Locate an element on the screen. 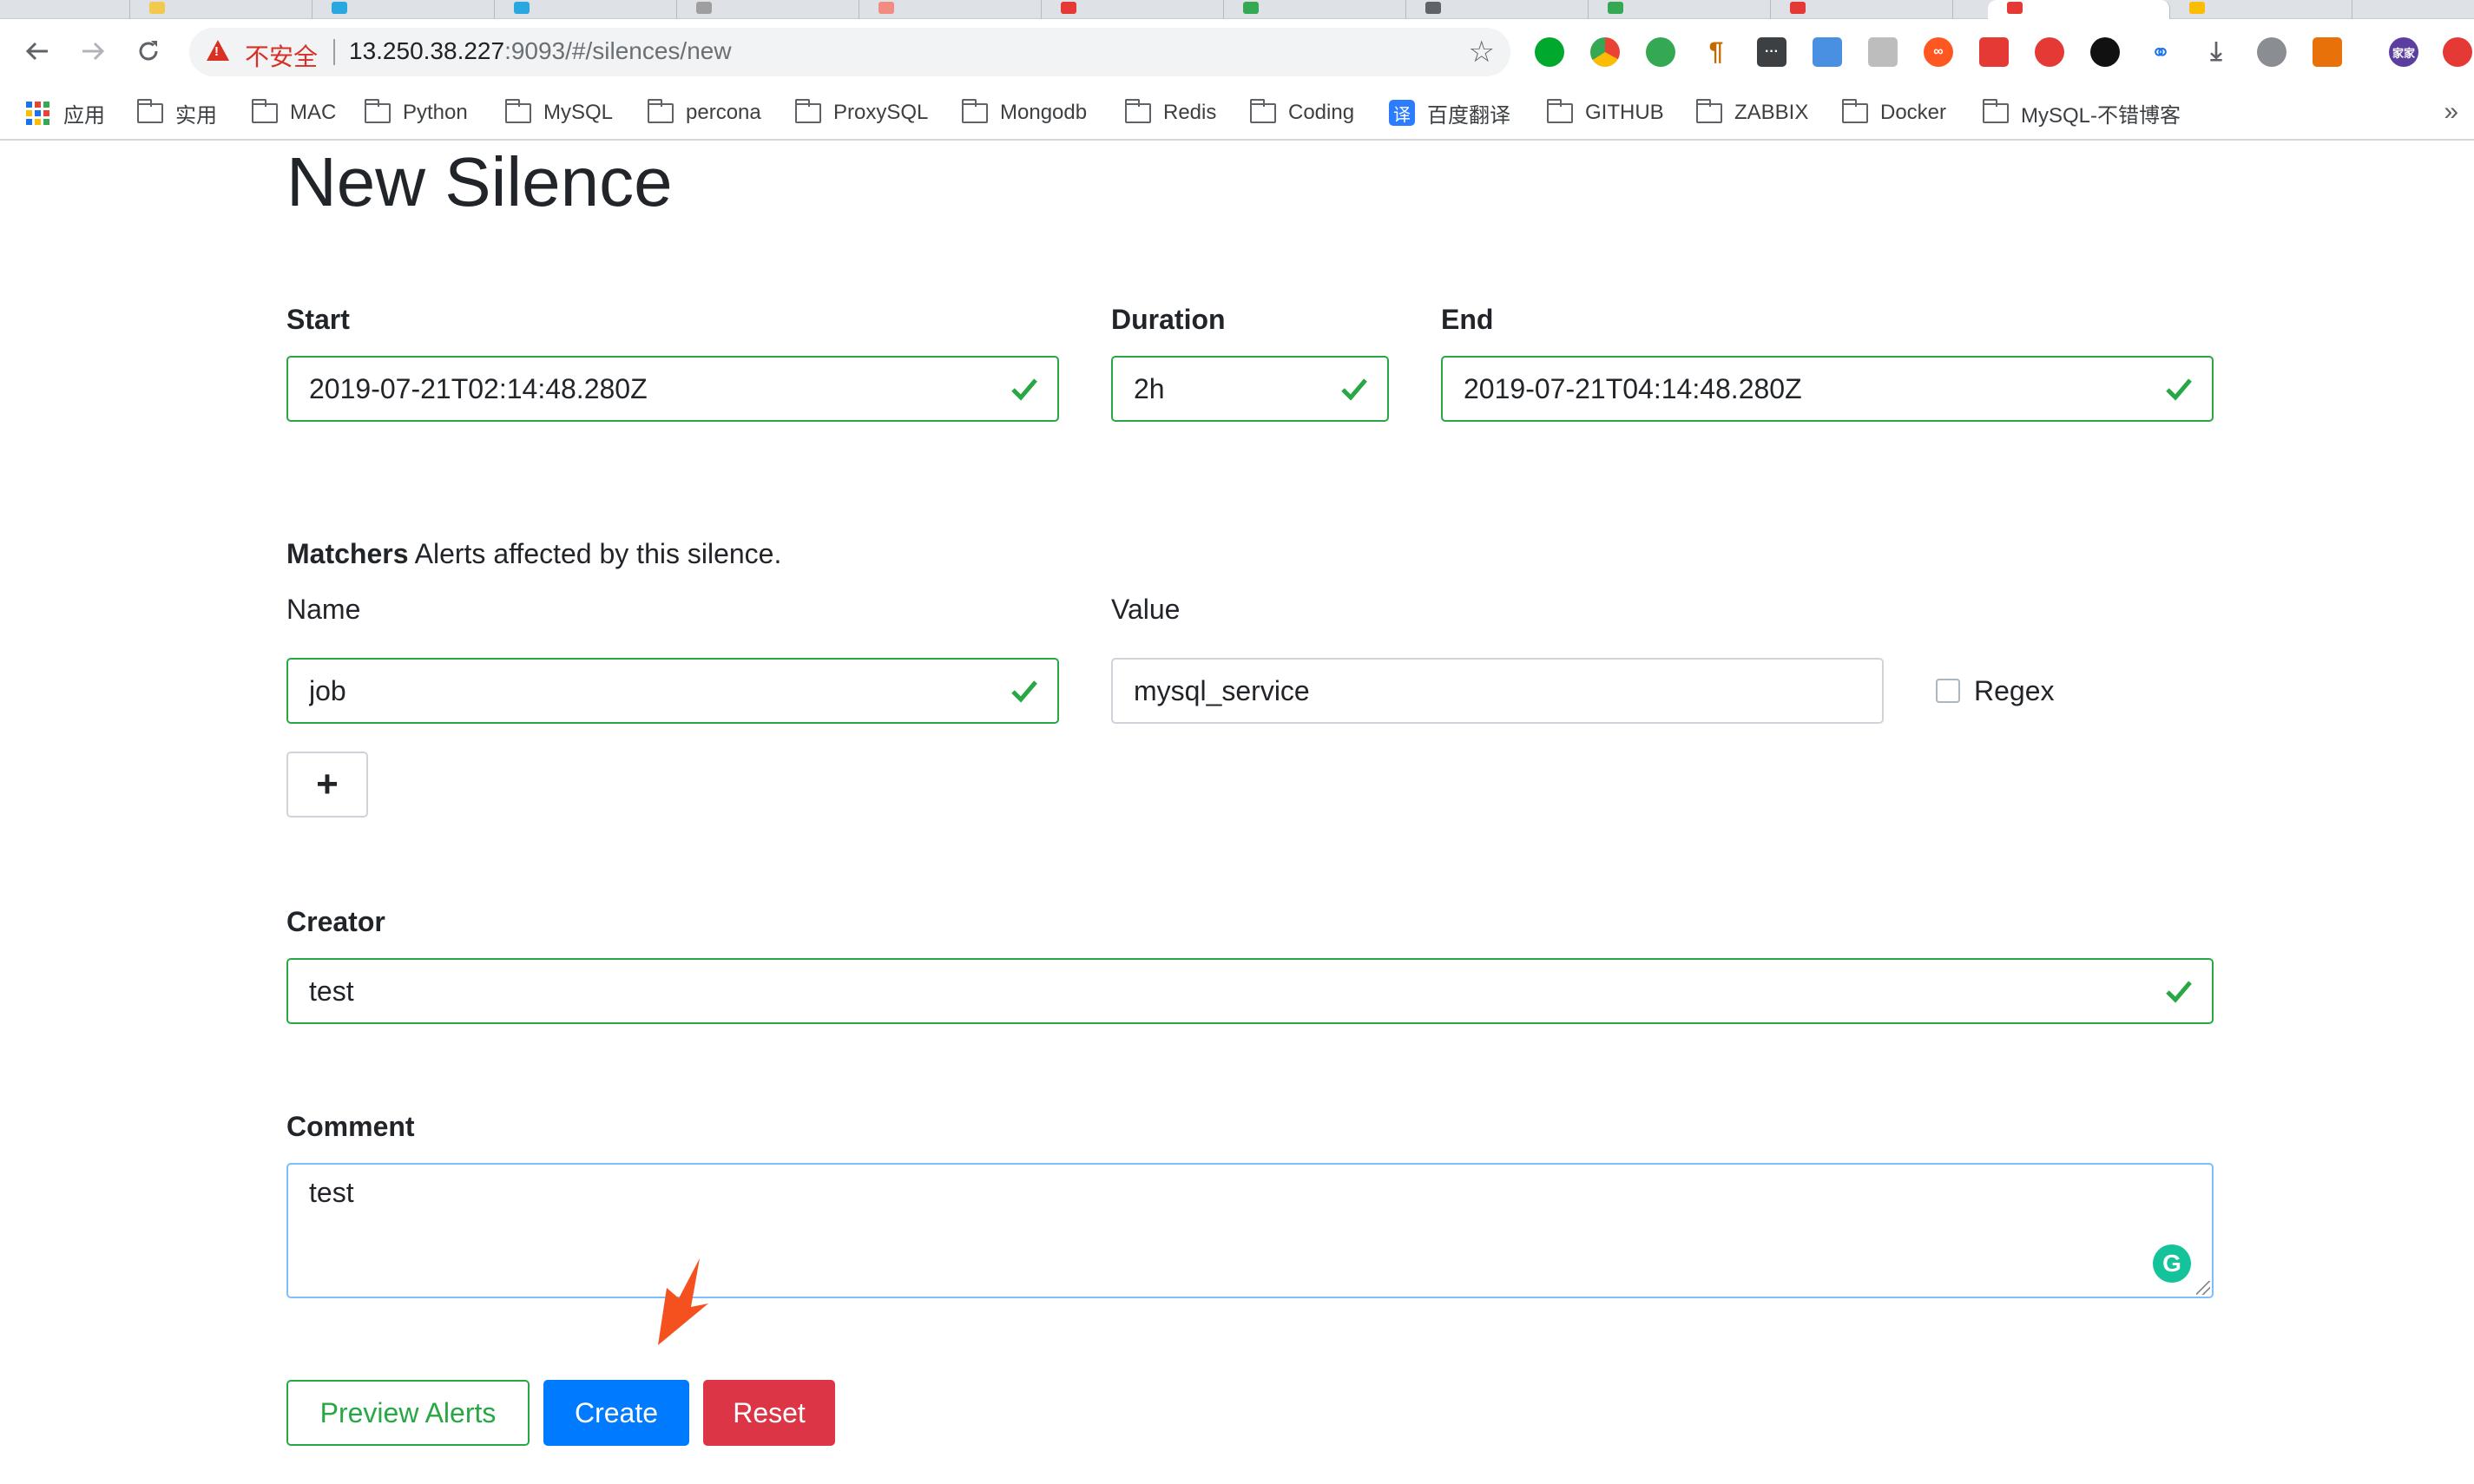  bookmark-folder: ProxySQL is located at coordinates (861, 112).